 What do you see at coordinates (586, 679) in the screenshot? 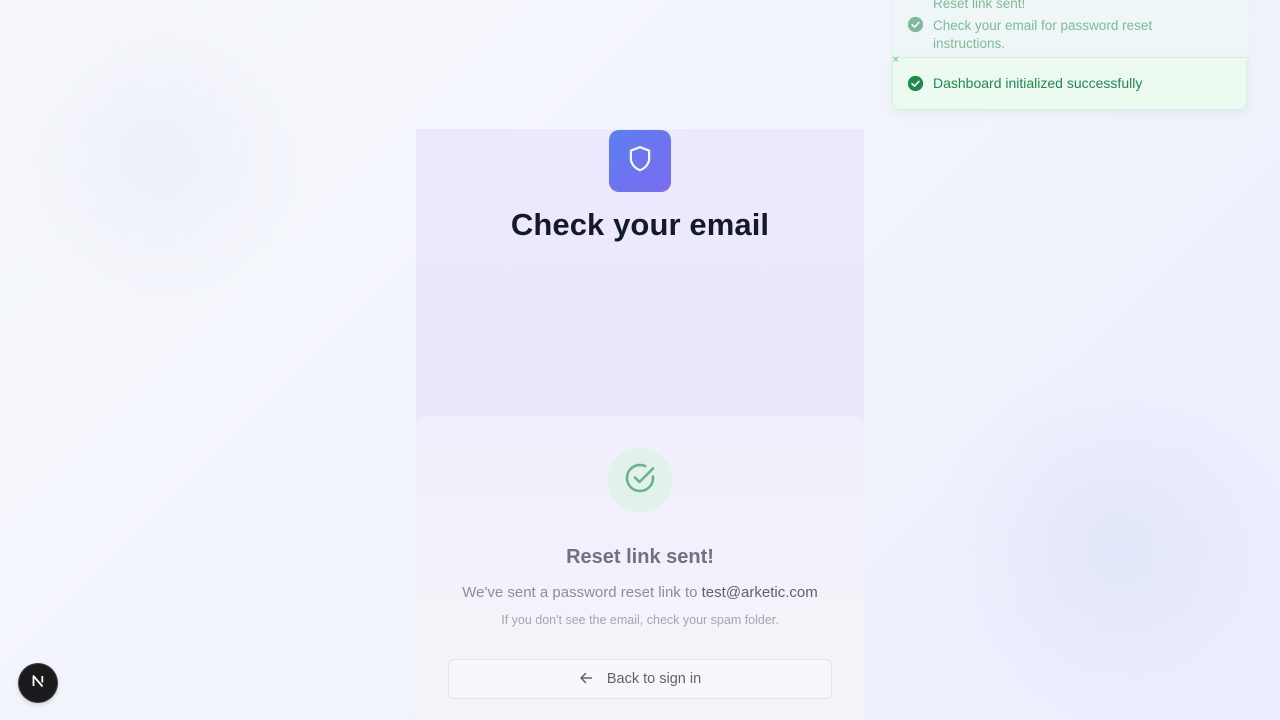
I see `arrow-left-icon` at bounding box center [586, 679].